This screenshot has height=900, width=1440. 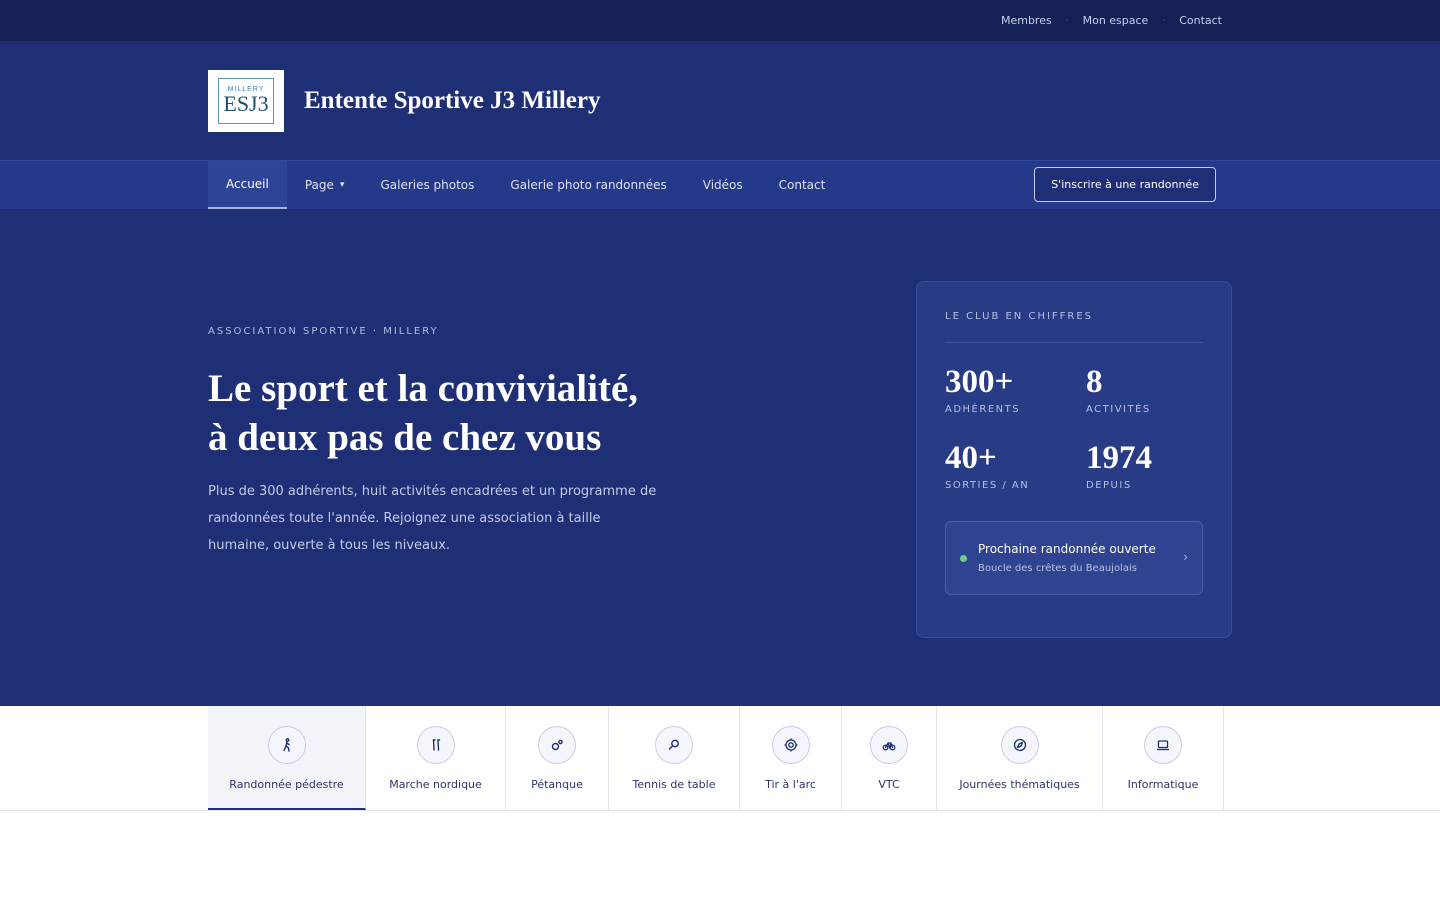 I want to click on nordic-poles-icon, so click(x=435, y=745).